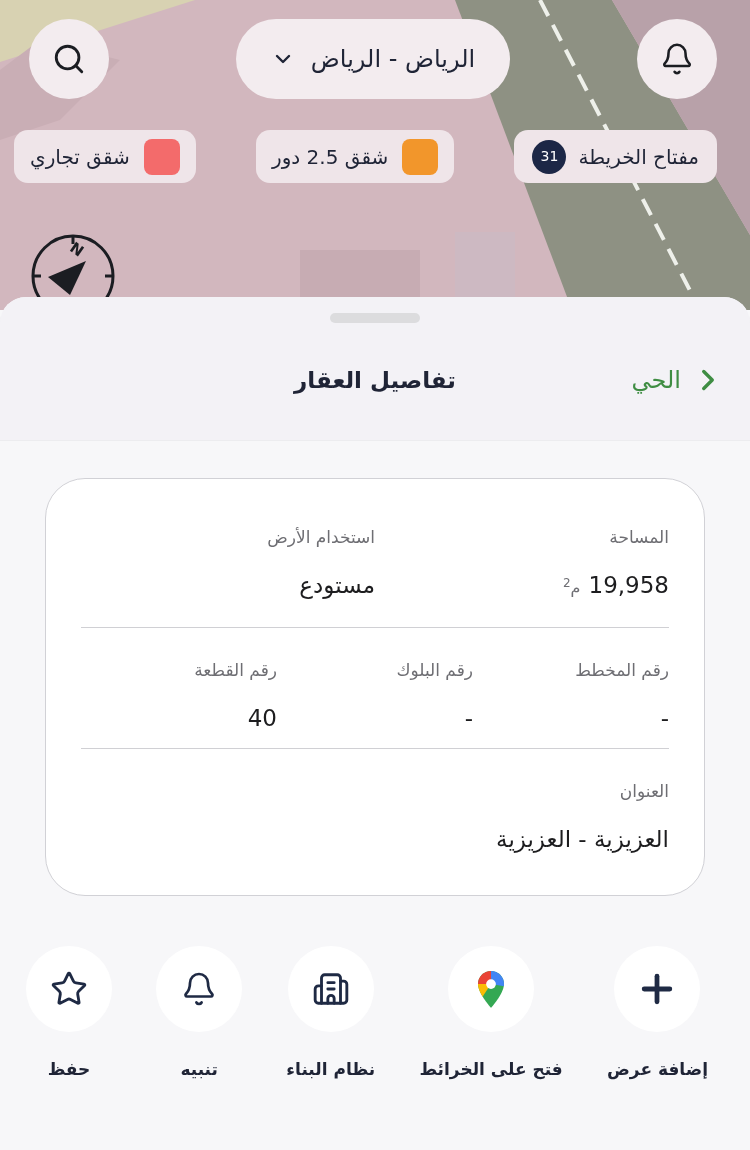 The width and height of the screenshot is (750, 1150). I want to click on compass-icon: N, so click(73, 265).